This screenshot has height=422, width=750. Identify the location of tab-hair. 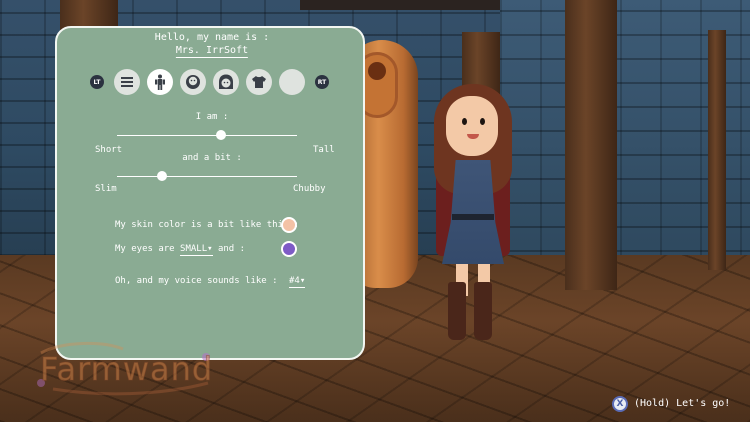
(226, 82).